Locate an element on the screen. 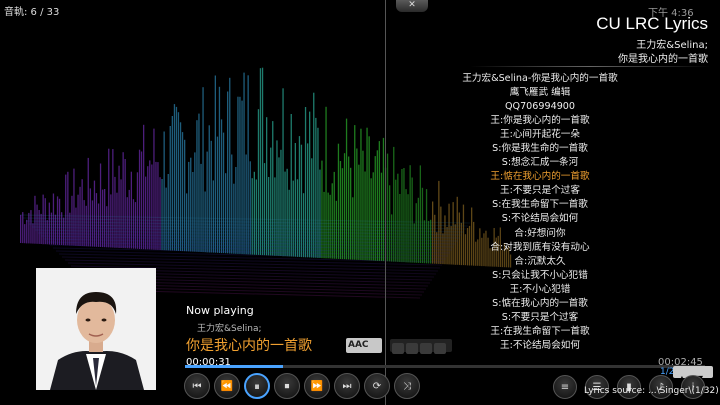 Image resolution: width=720 pixels, height=405 pixels. stop-icon: ⏹ is located at coordinates (287, 386).